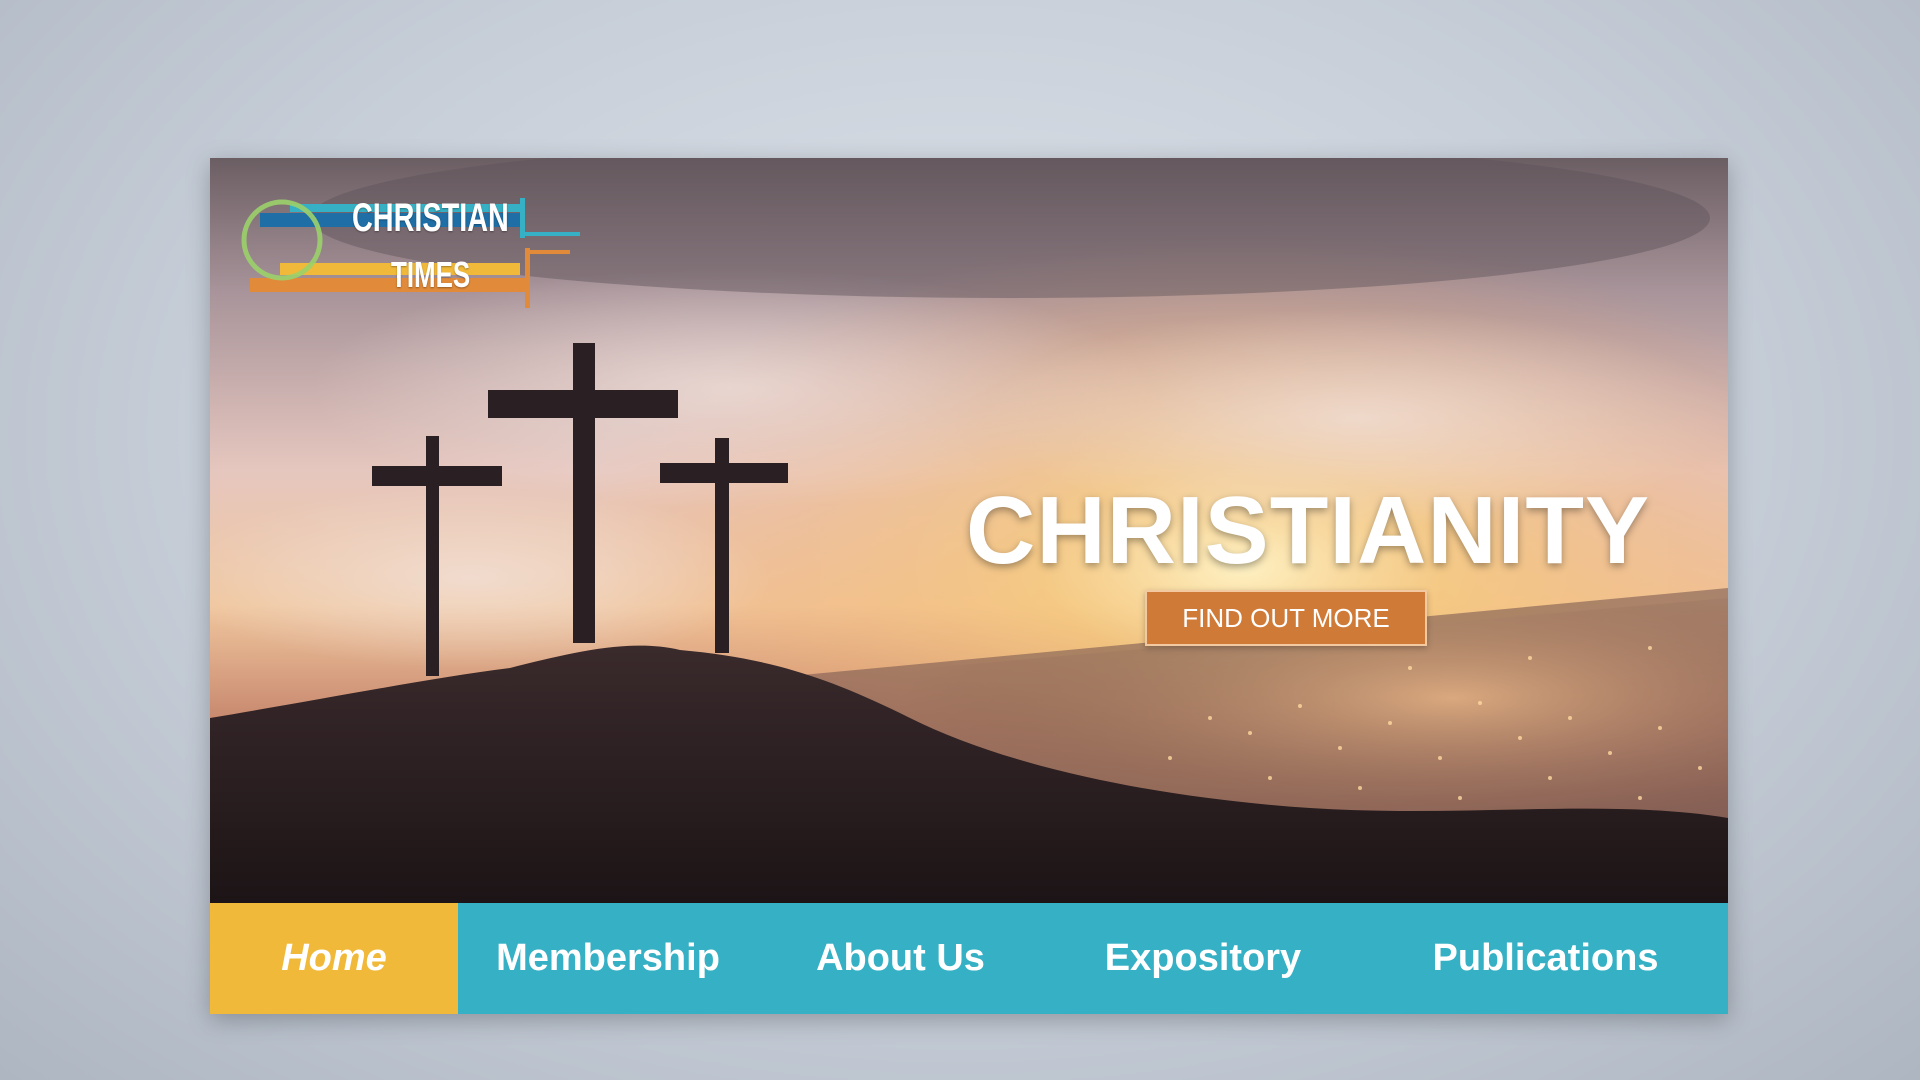 This screenshot has width=1920, height=1080. Describe the element at coordinates (1308, 530) in the screenshot. I see `hero-title: CHRISTIANITY` at that location.